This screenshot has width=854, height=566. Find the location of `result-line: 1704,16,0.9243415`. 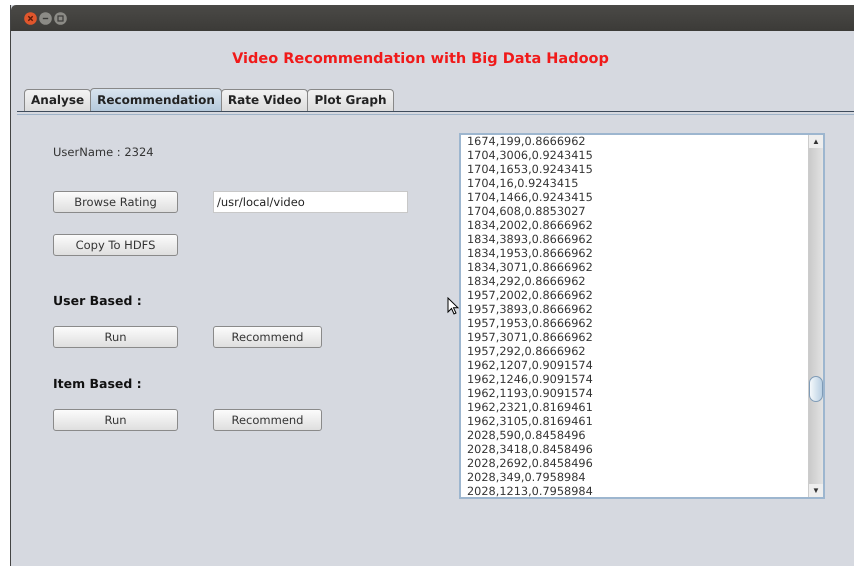

result-line: 1704,16,0.9243415 is located at coordinates (523, 184).